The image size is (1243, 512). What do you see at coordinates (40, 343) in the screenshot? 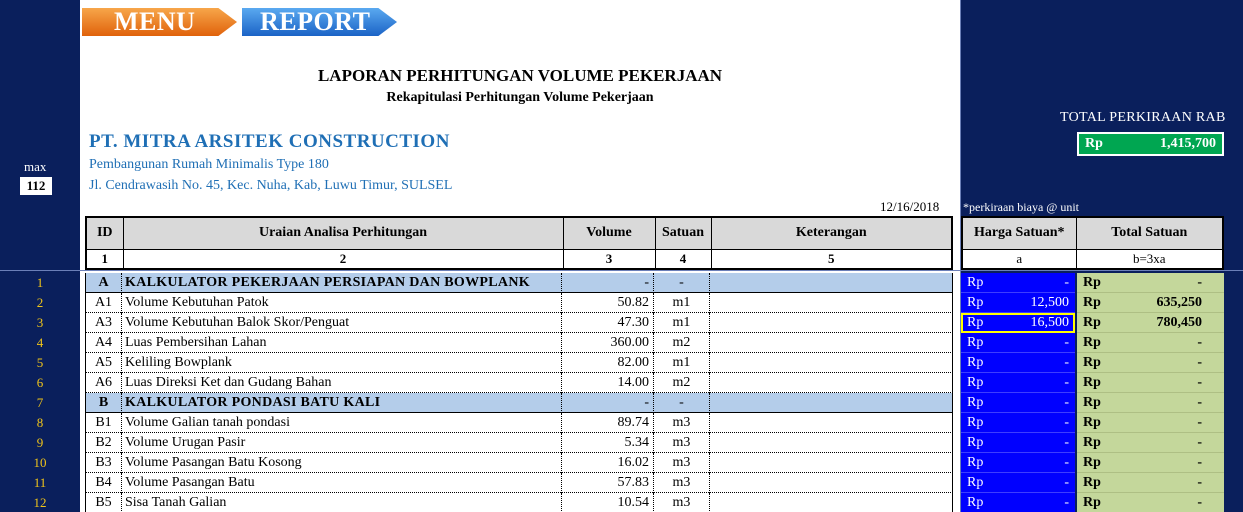
I see `row-number: 4` at bounding box center [40, 343].